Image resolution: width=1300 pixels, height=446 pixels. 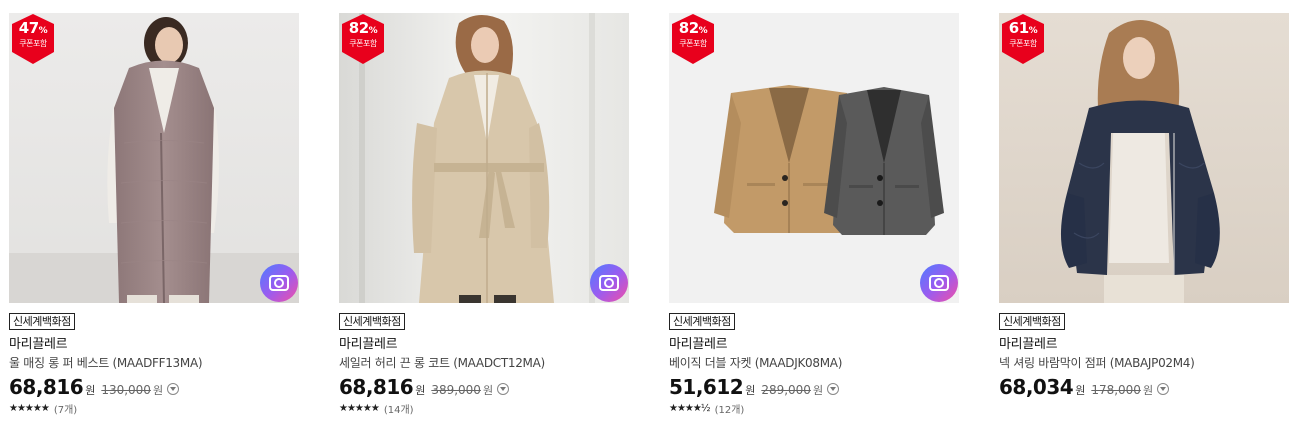 I want to click on original-price: 130,000, so click(x=126, y=390).